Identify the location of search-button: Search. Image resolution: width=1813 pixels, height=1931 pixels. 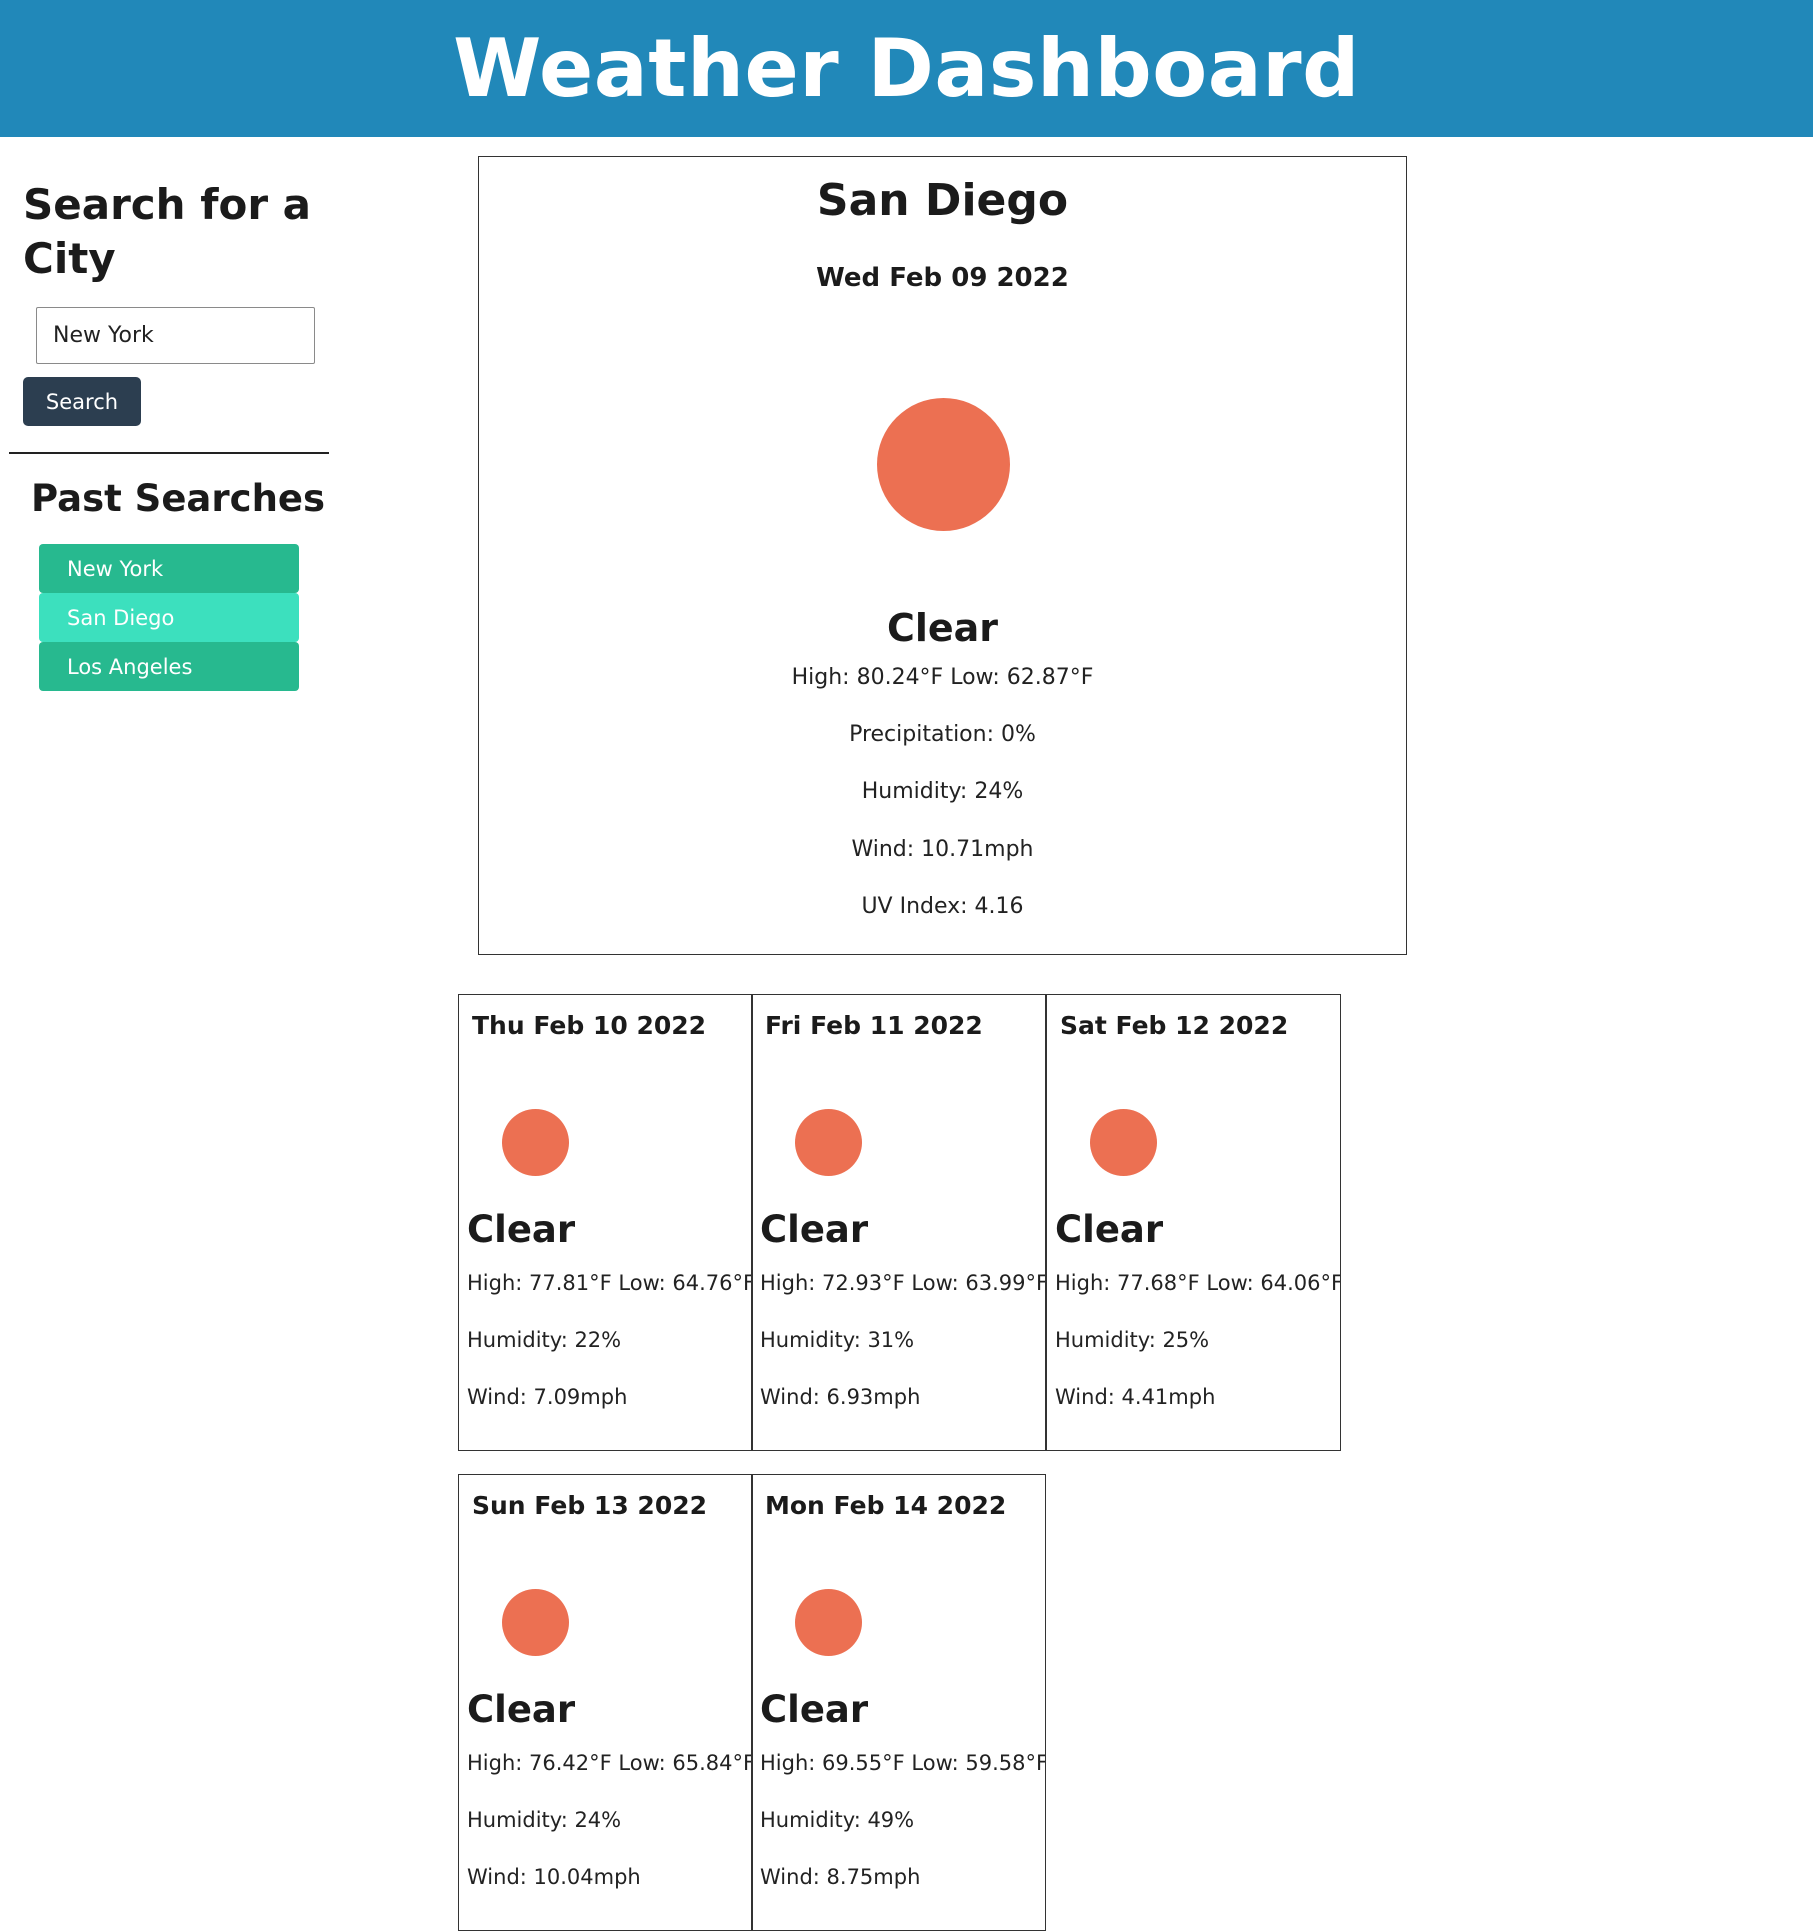
(82, 401).